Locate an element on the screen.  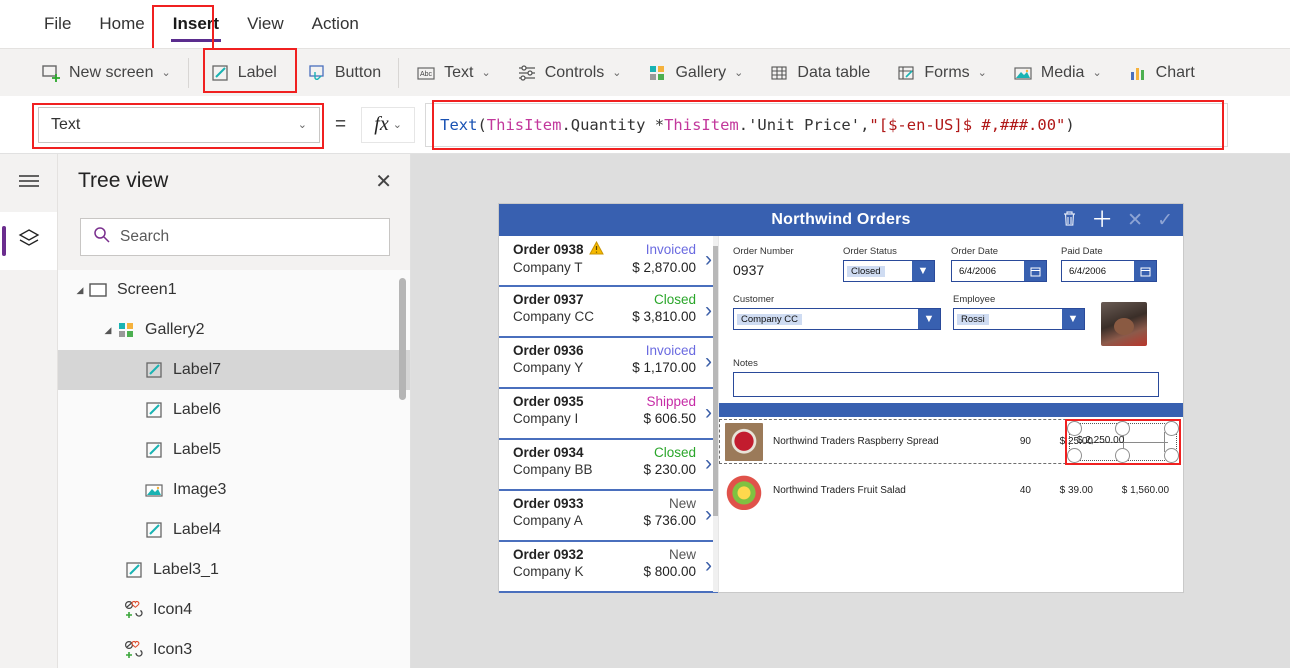
formula-token-obj1: ThisItem is located at coordinates (524, 124).